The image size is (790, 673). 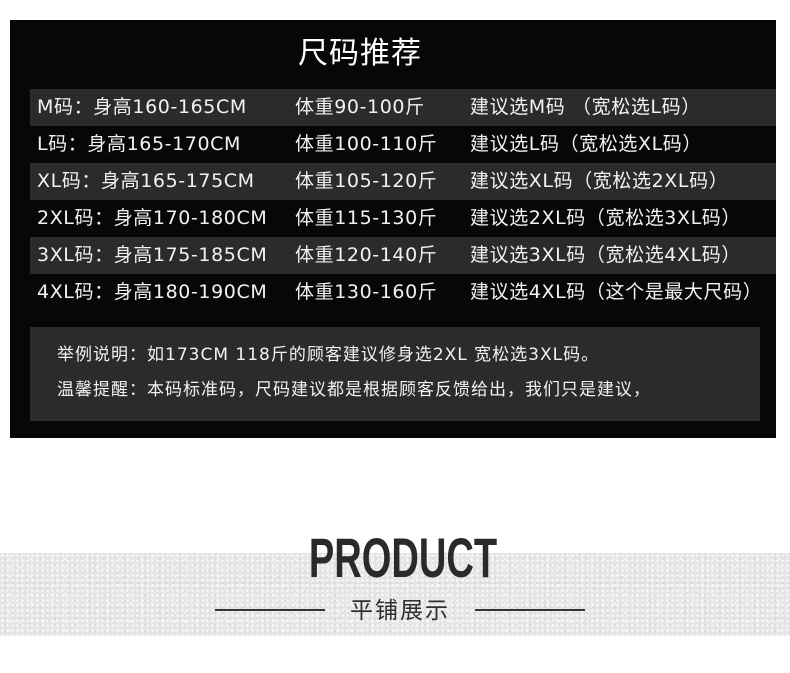 I want to click on weight-cell: 体重130-160斤, so click(x=366, y=292).